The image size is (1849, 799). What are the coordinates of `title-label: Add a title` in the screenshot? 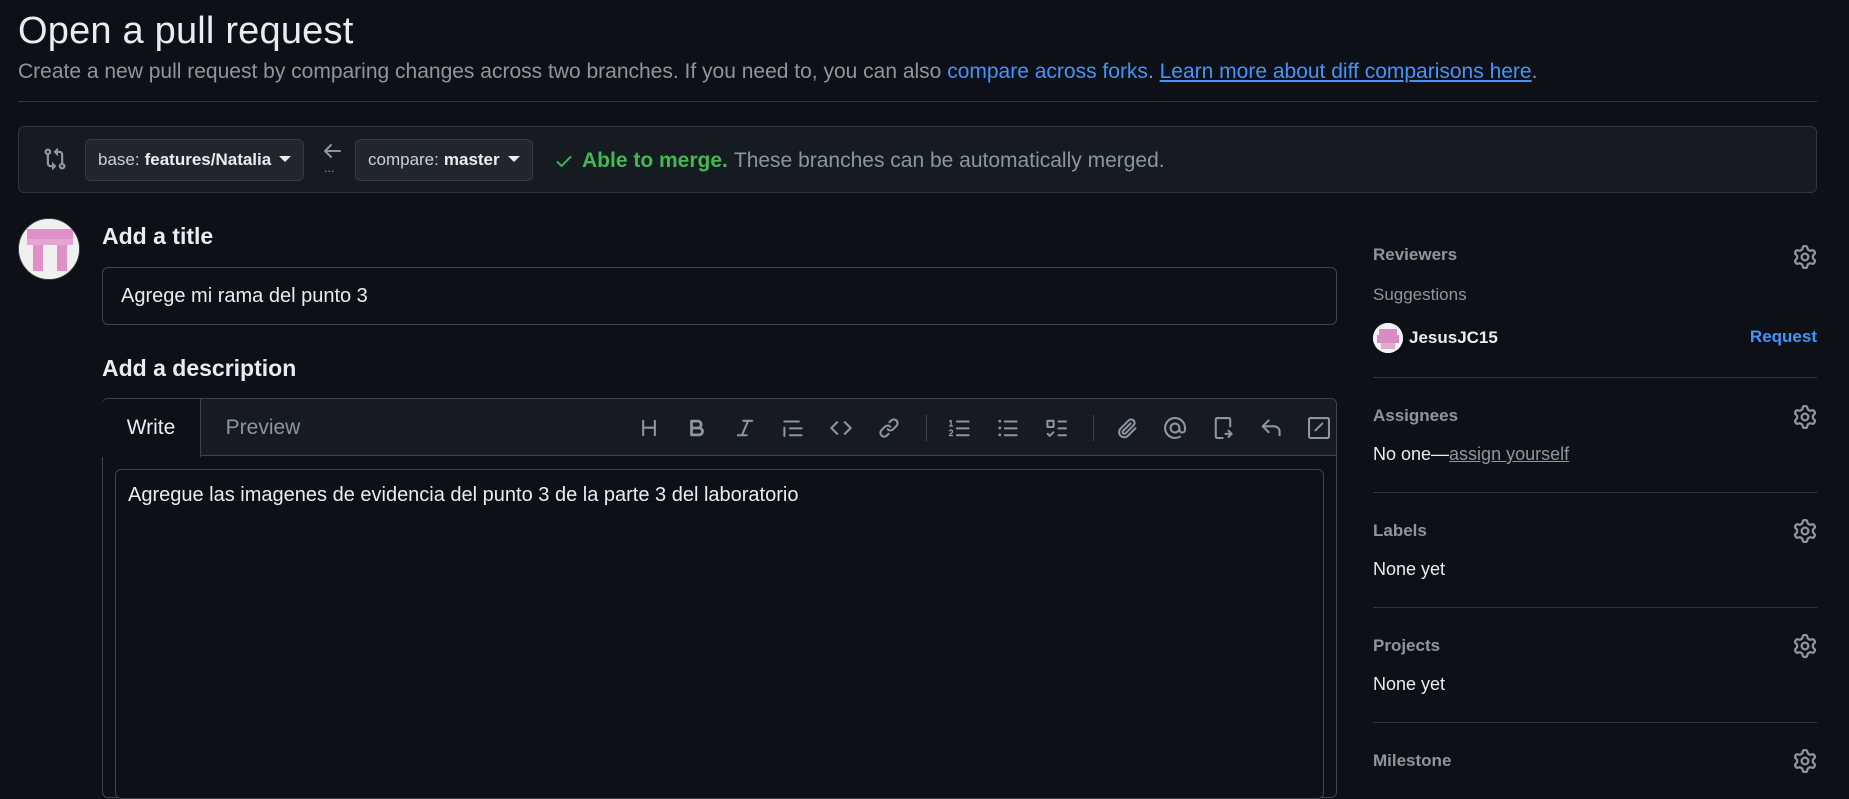 It's located at (158, 236).